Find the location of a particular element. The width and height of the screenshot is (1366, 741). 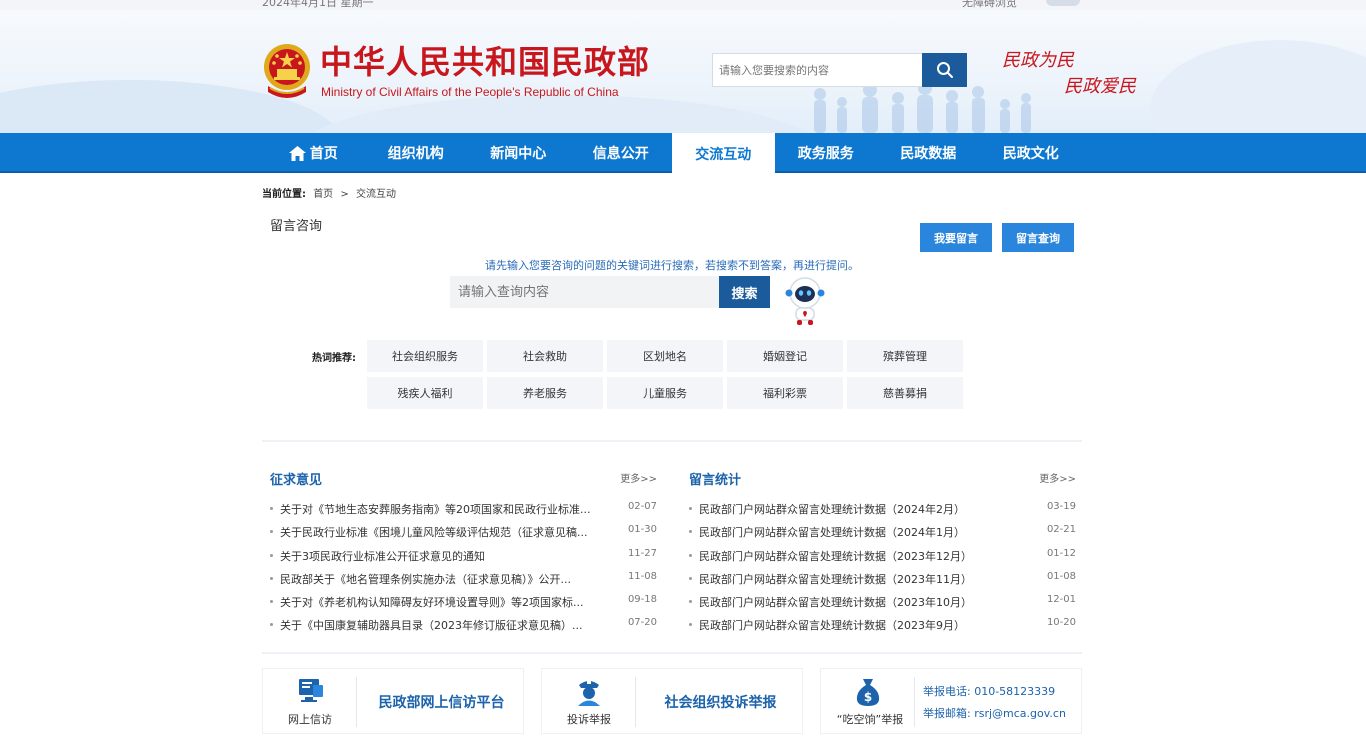

item-date: 02-21 is located at coordinates (1061, 530).